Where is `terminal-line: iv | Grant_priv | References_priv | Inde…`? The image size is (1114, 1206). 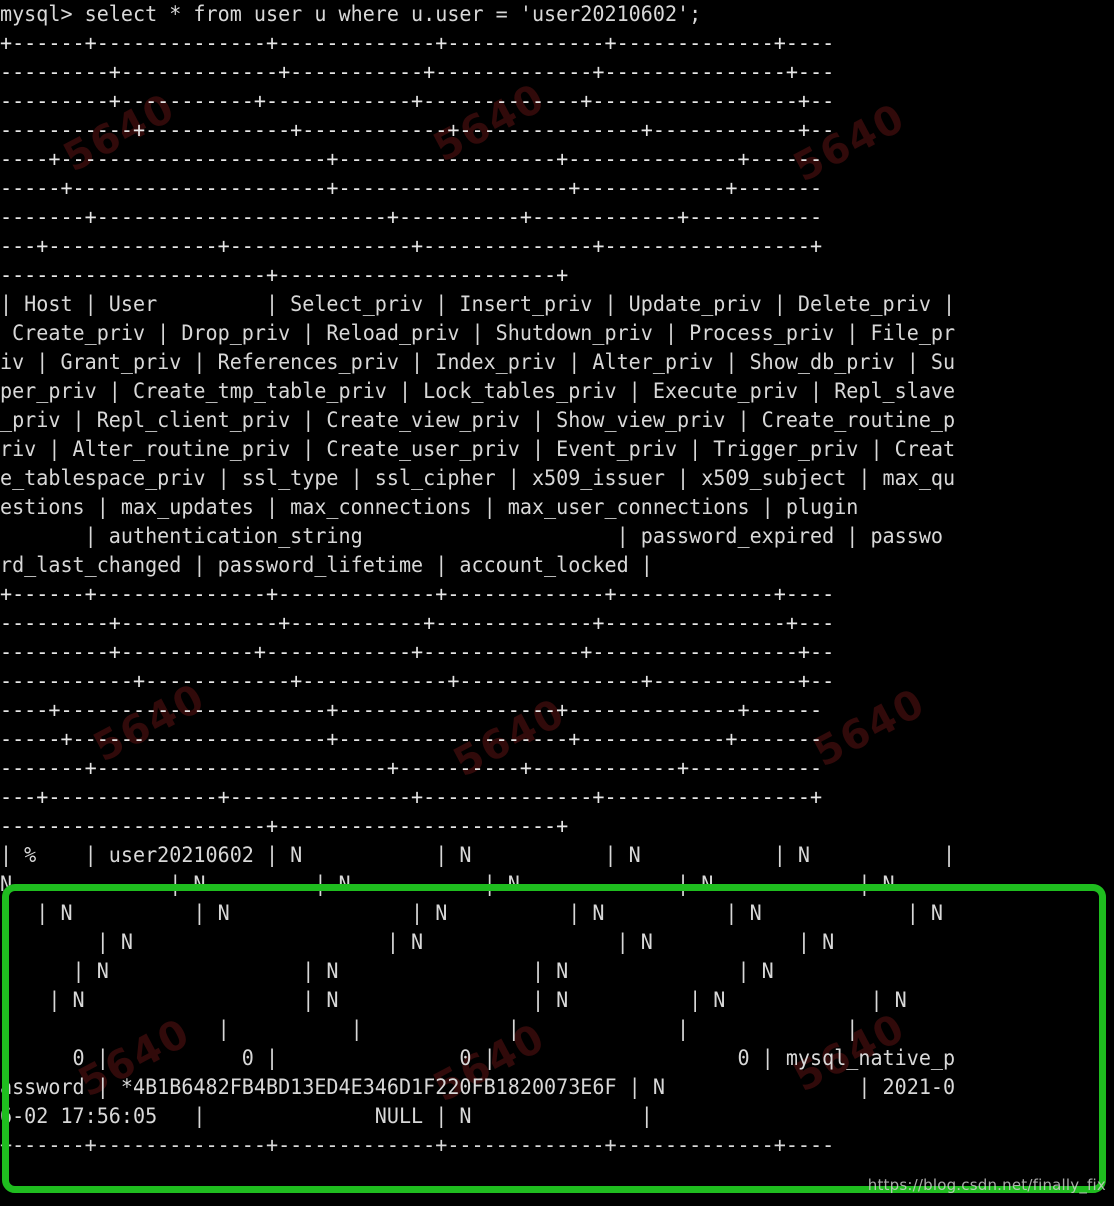
terminal-line: iv | Grant_priv | References_priv | Inde… is located at coordinates (478, 362).